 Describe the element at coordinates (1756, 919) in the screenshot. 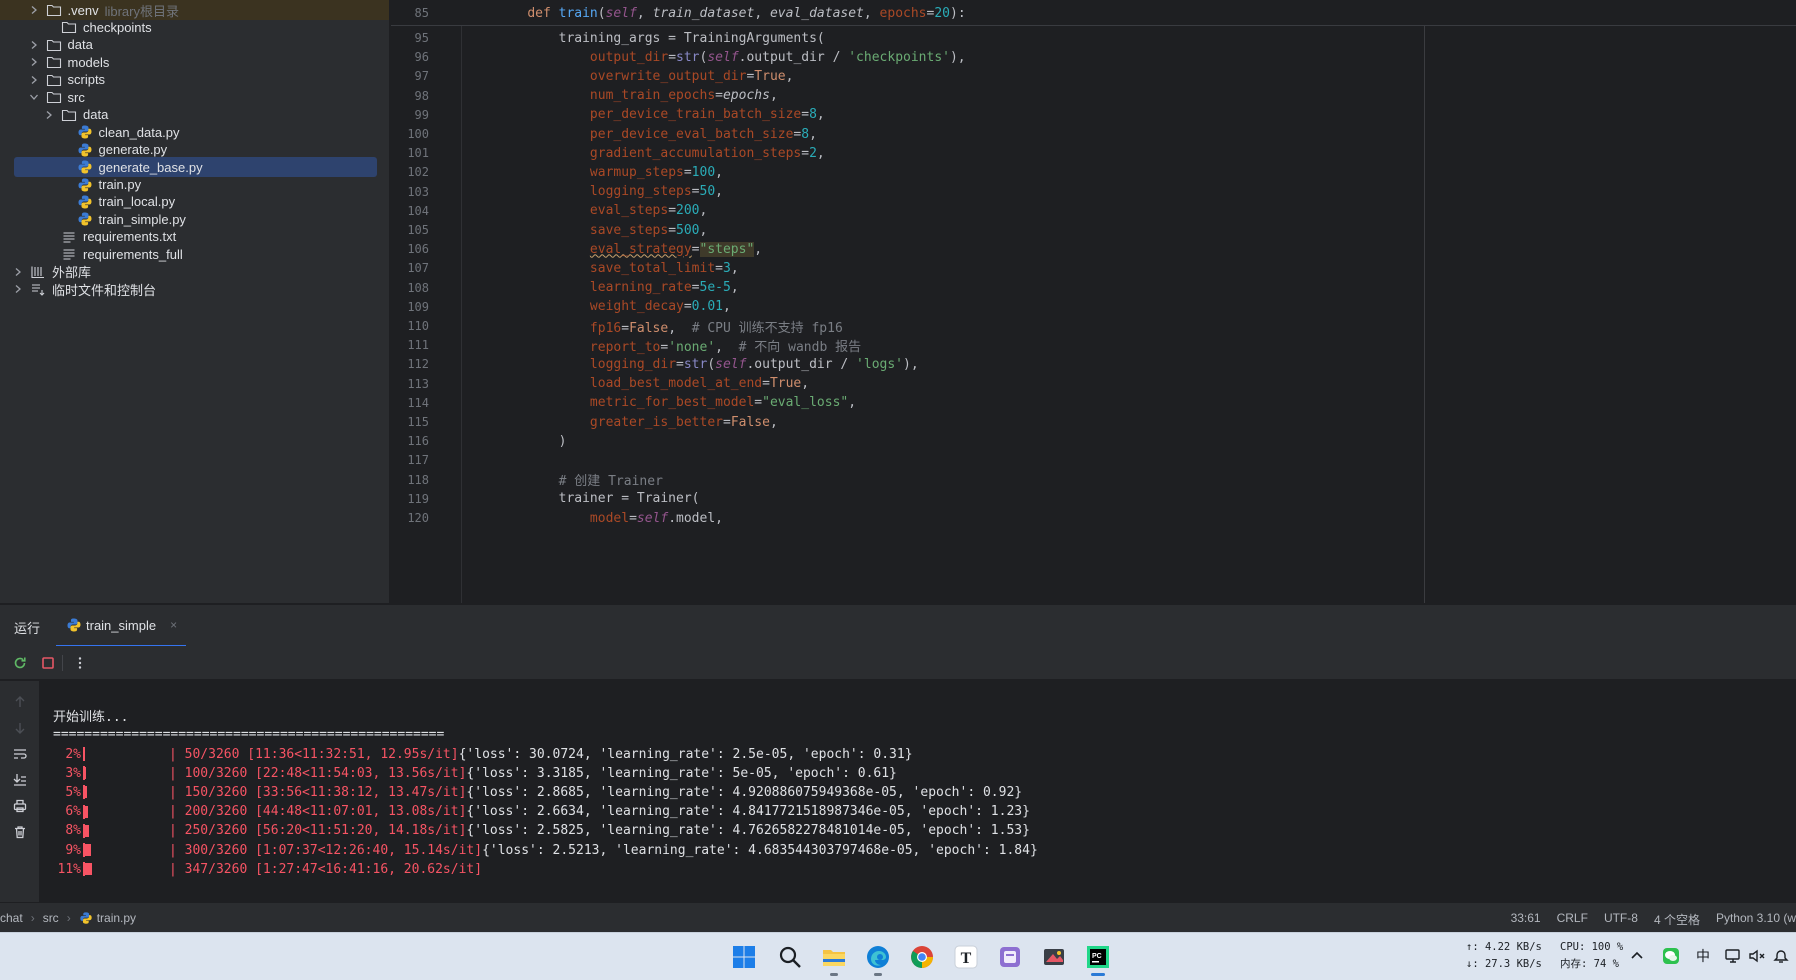

I see `python-interpreter: Python 3.10 (w` at that location.